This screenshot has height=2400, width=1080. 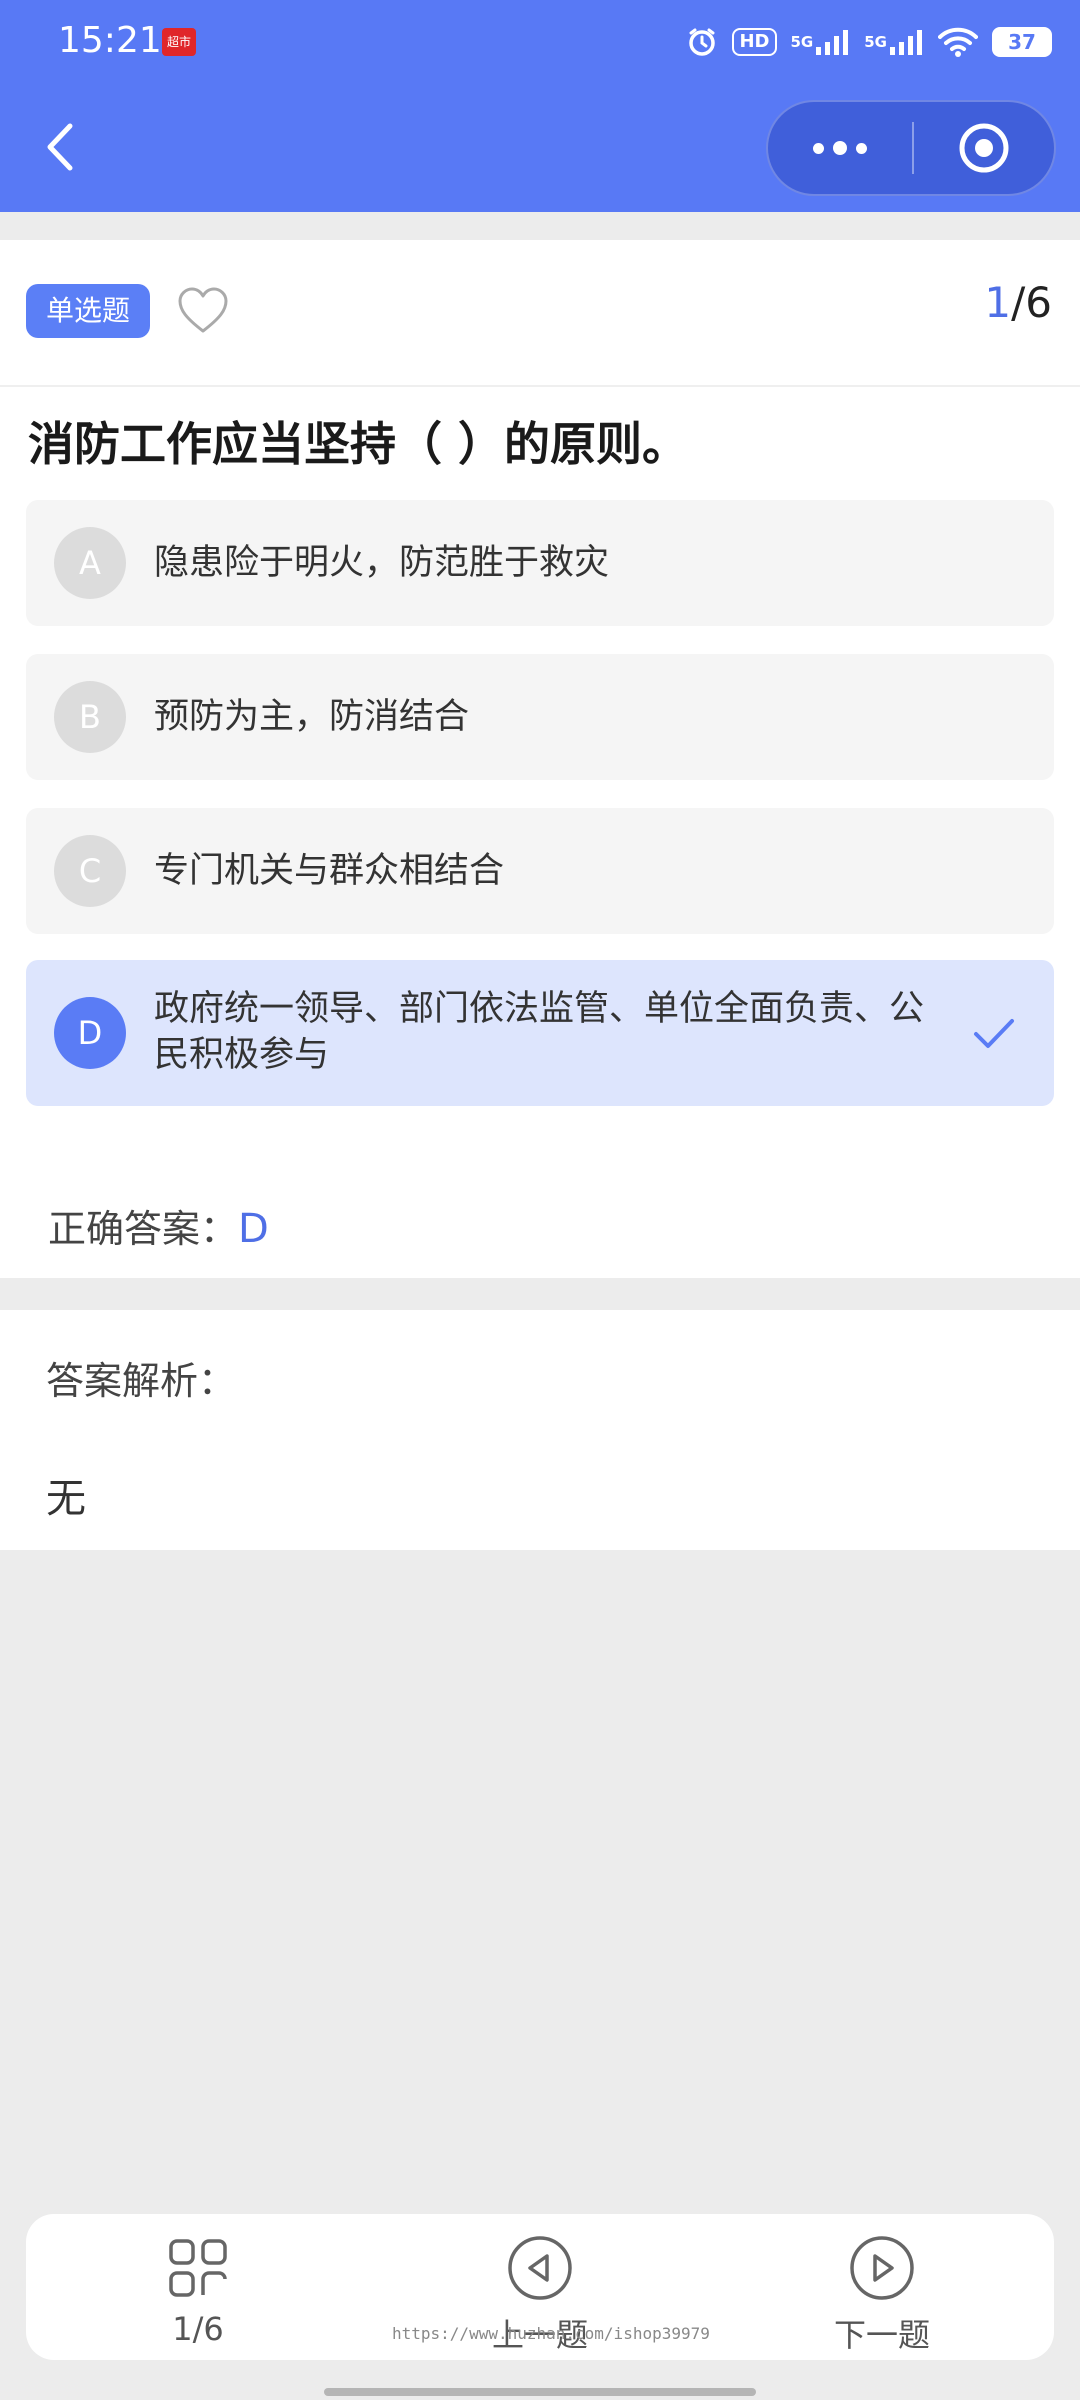 I want to click on question-grid-button: 1/6, so click(x=198, y=2291).